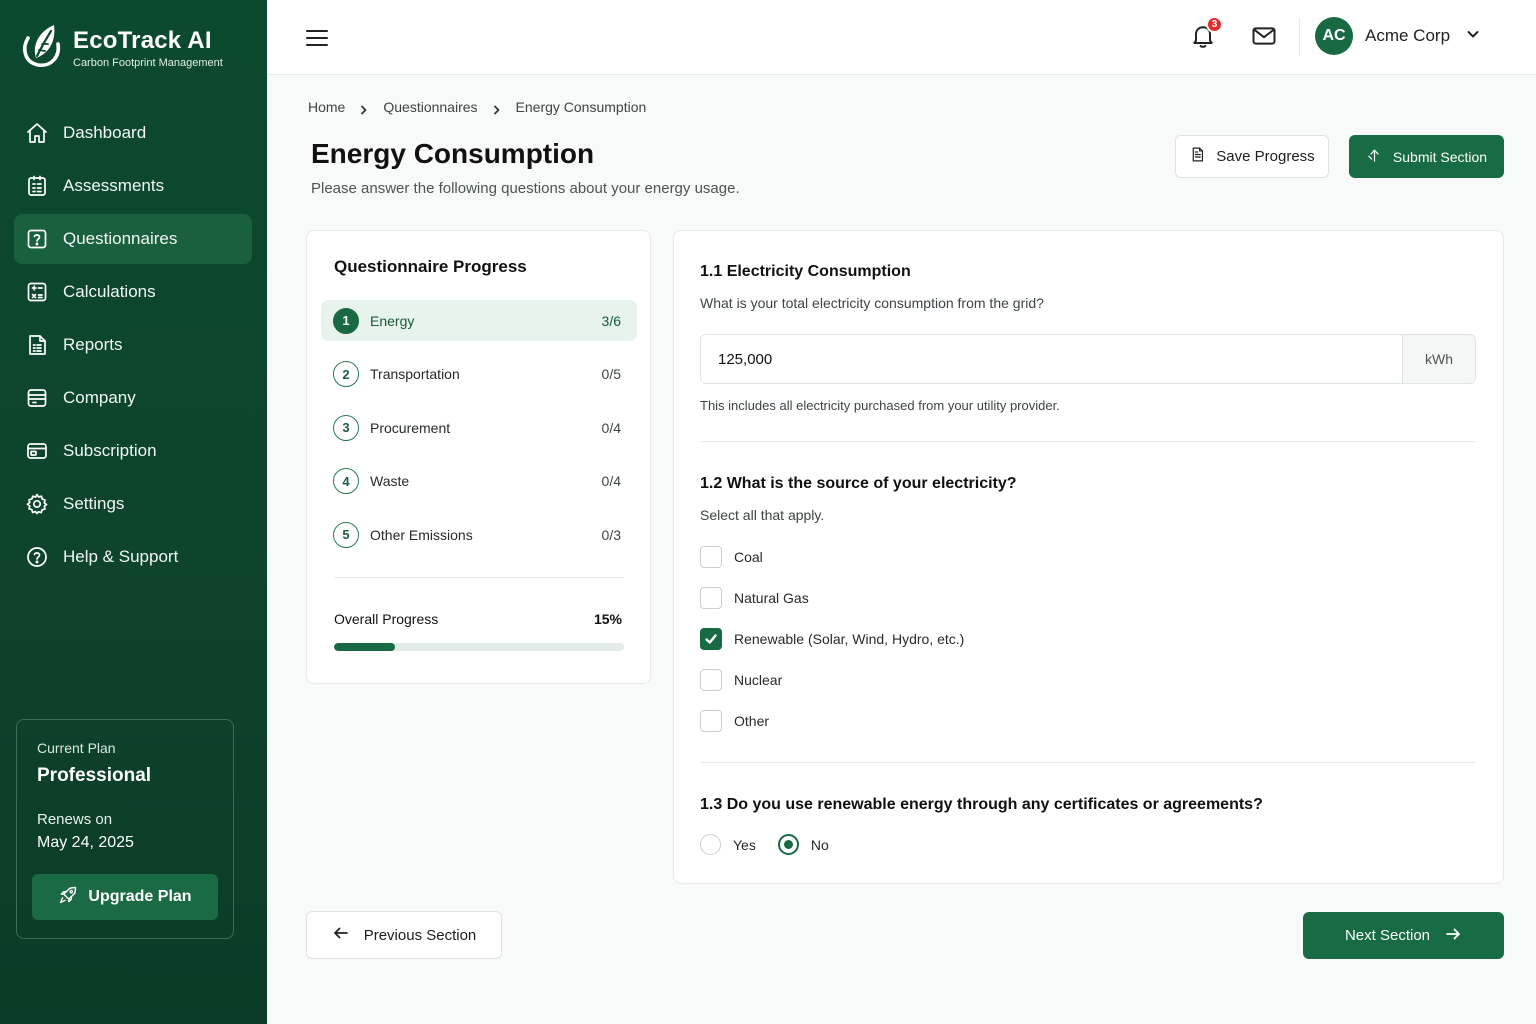  I want to click on option-coal: Coal, so click(832, 556).